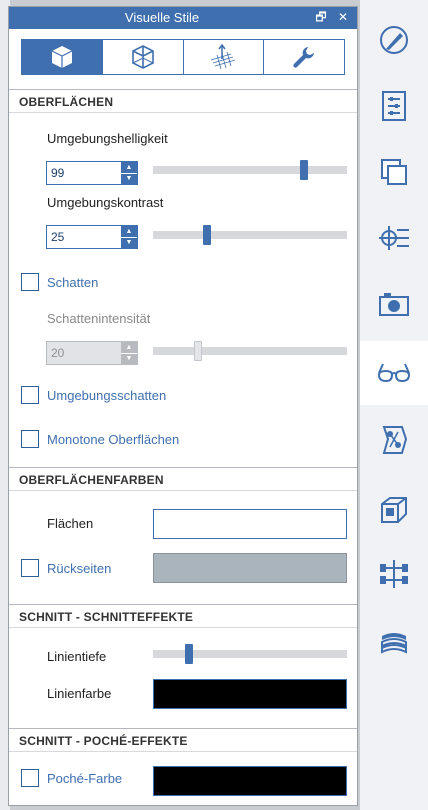  Describe the element at coordinates (250, 524) in the screenshot. I see `faces-color-swatch` at that location.